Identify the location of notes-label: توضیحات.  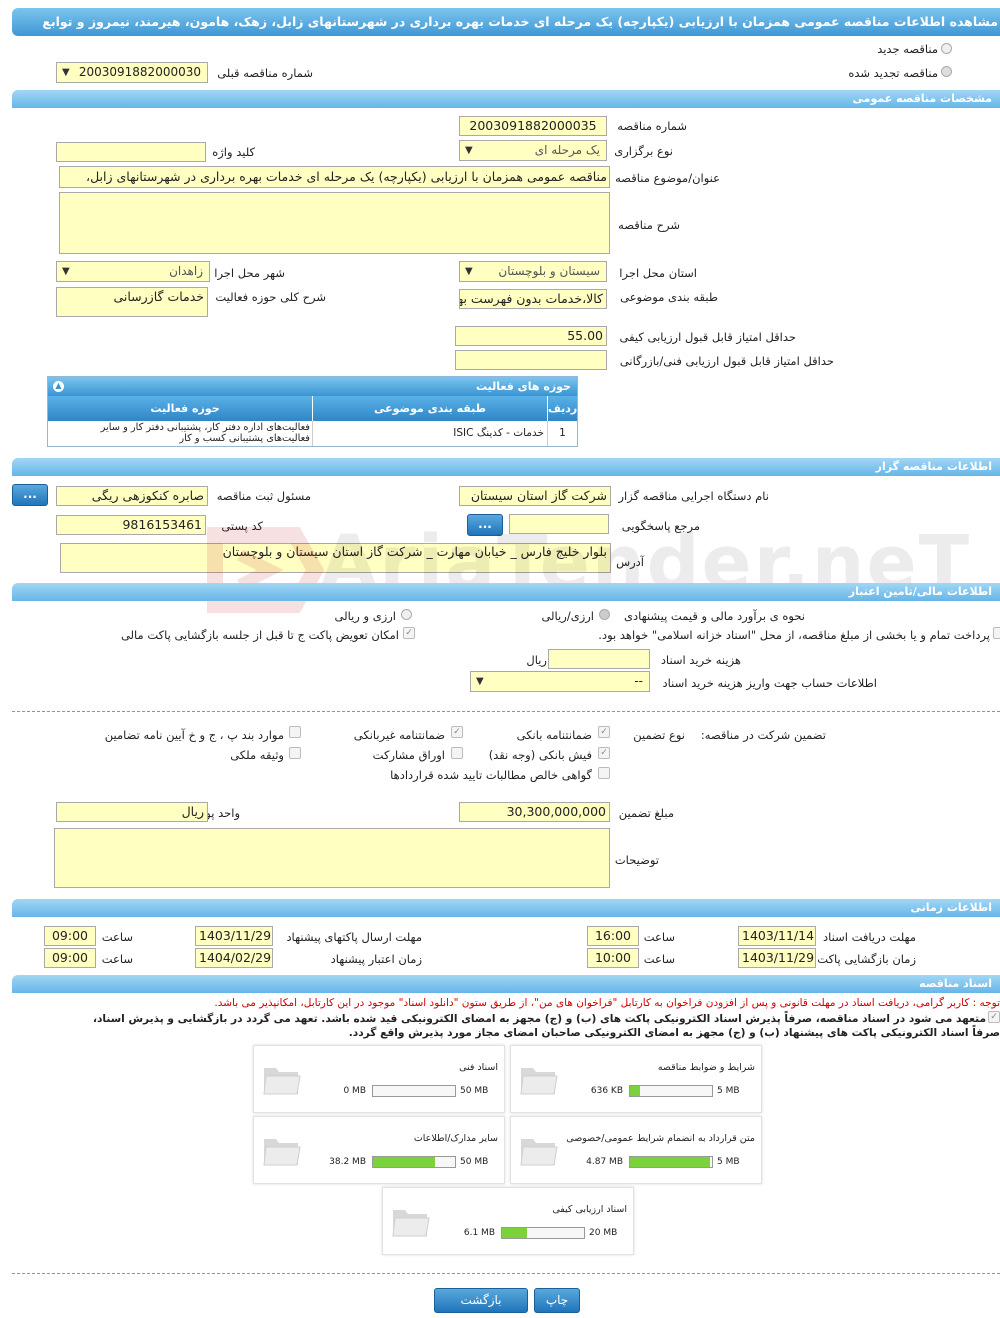
(636, 860).